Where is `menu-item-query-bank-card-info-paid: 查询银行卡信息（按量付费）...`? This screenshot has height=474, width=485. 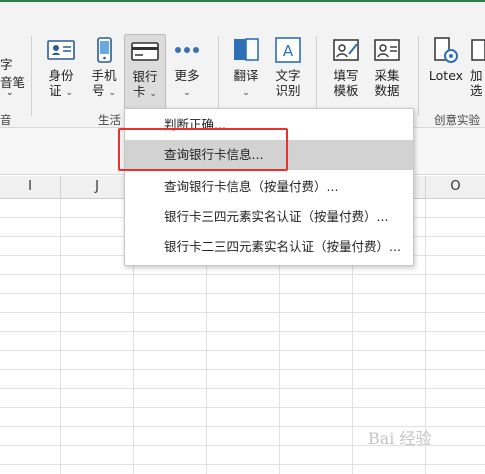
menu-item-query-bank-card-info-paid: 查询银行卡信息（按量付费）... is located at coordinates (269, 187).